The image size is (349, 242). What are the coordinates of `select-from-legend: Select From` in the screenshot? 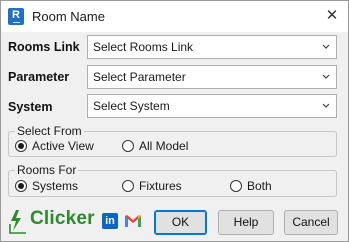 It's located at (49, 131).